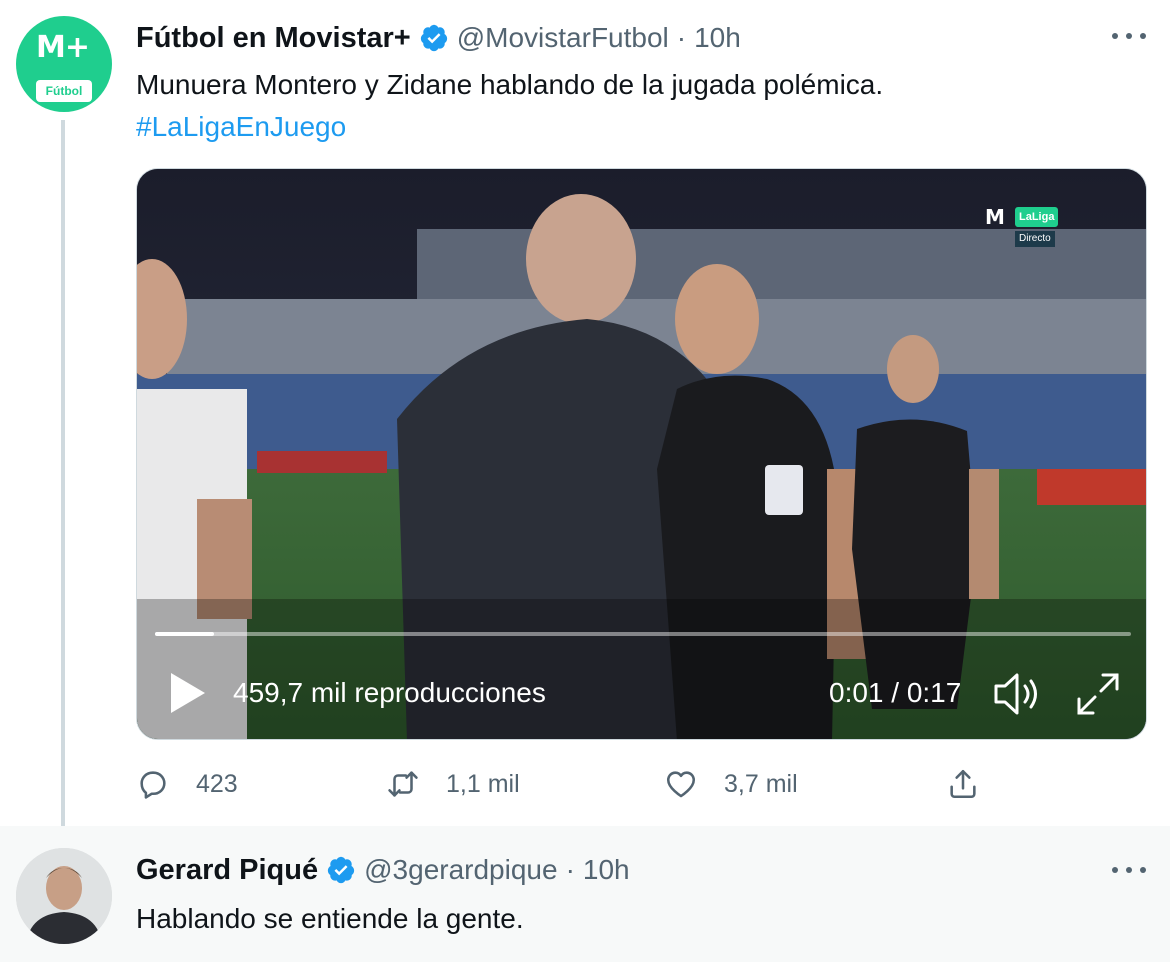  What do you see at coordinates (1035, 239) in the screenshot?
I see `overlay-status: Directo` at bounding box center [1035, 239].